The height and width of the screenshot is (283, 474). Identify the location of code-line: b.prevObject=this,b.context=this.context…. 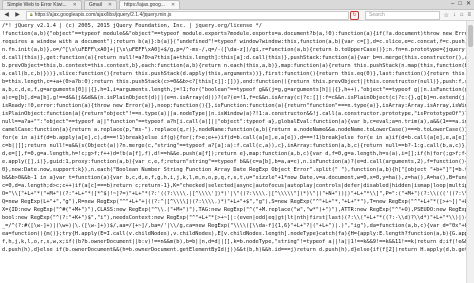
(234, 66).